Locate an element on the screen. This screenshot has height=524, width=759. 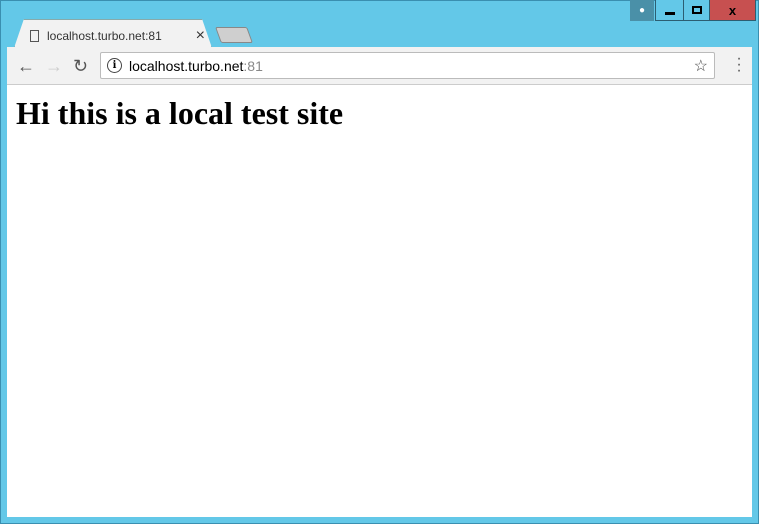
close-window-button: x is located at coordinates (732, 10).